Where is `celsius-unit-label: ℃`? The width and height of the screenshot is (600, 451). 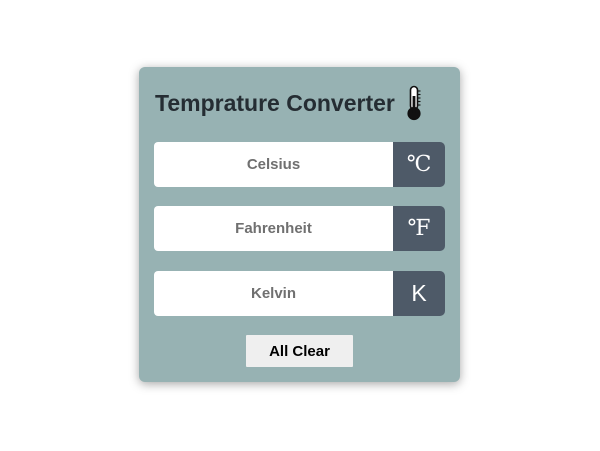
celsius-unit-label: ℃ is located at coordinates (419, 164).